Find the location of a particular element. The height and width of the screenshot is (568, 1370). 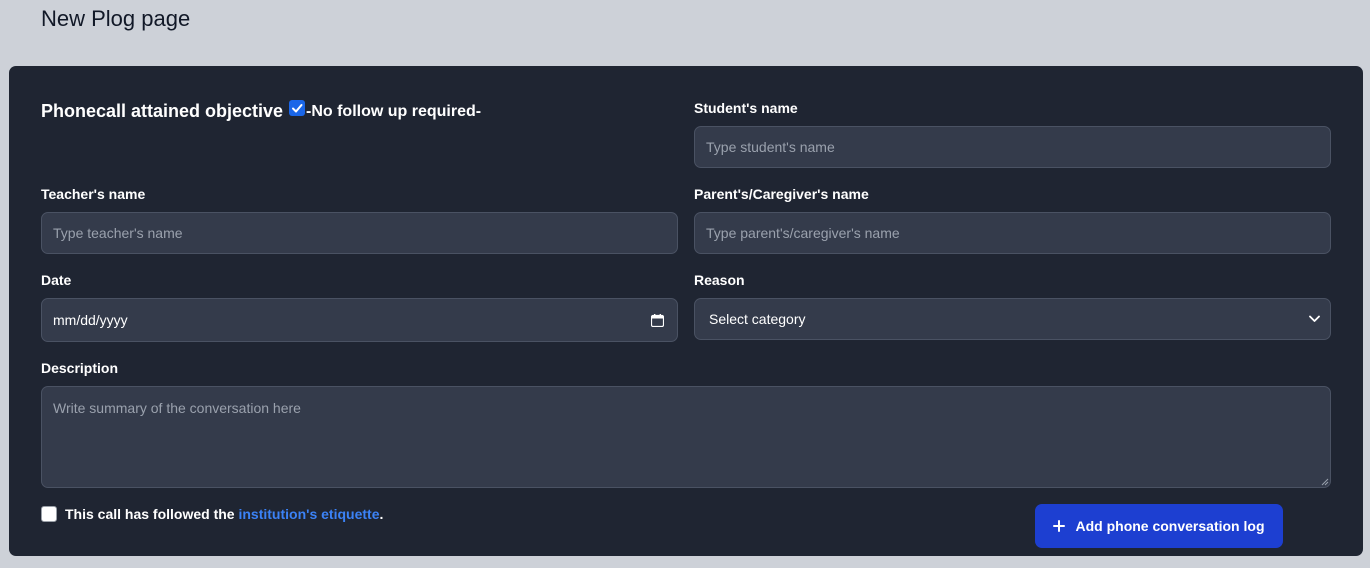

parent-name-input: Type parent's/caregiver's name is located at coordinates (1012, 233).